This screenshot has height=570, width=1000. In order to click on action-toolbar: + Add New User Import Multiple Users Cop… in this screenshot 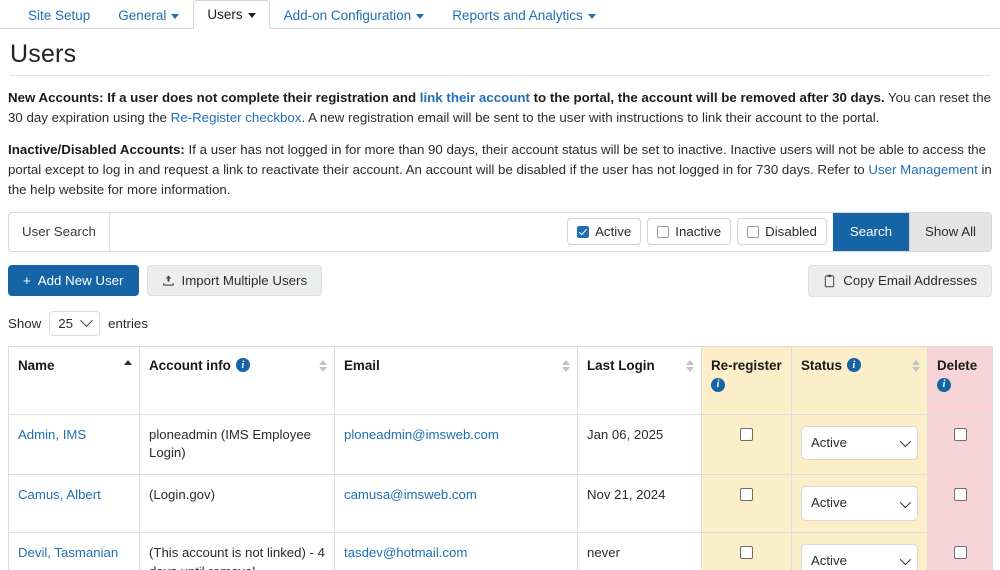, I will do `click(500, 280)`.